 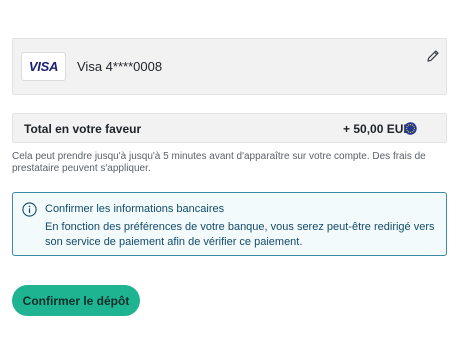 What do you see at coordinates (410, 128) in the screenshot?
I see `eu-flag-icon` at bounding box center [410, 128].